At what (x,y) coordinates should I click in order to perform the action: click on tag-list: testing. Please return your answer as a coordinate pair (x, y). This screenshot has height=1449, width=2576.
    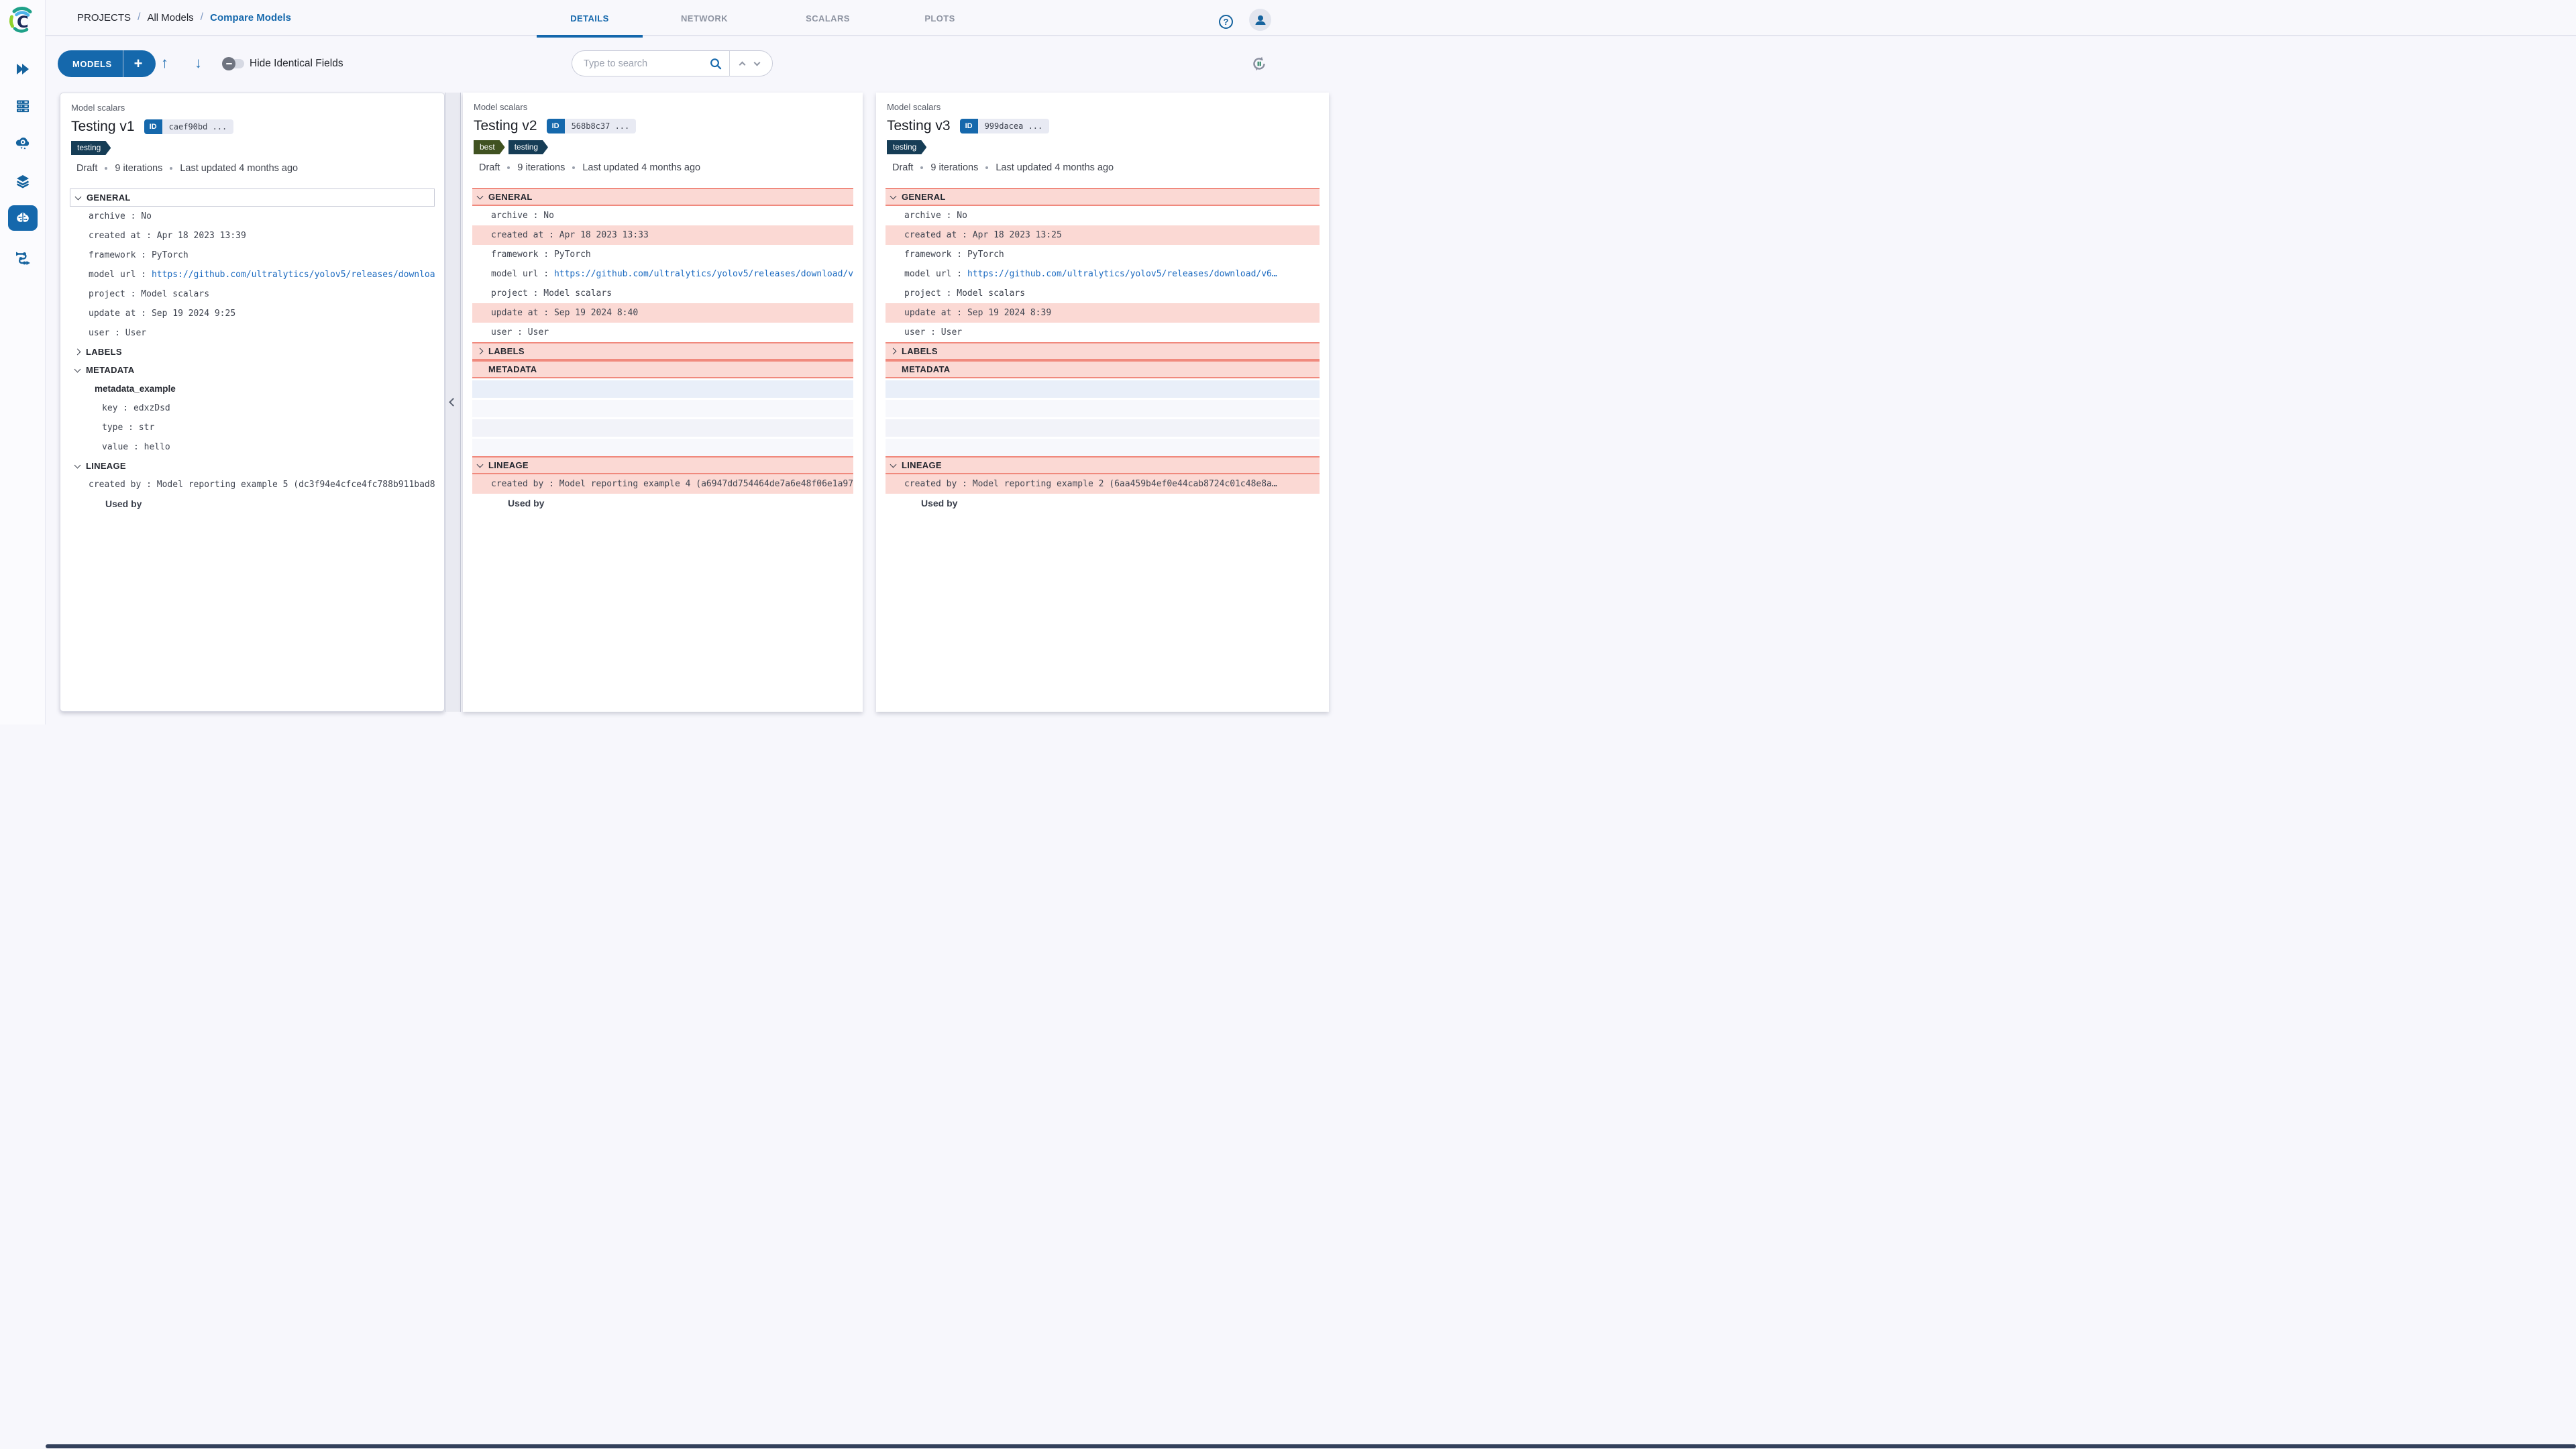
    Looking at the image, I should click on (252, 148).